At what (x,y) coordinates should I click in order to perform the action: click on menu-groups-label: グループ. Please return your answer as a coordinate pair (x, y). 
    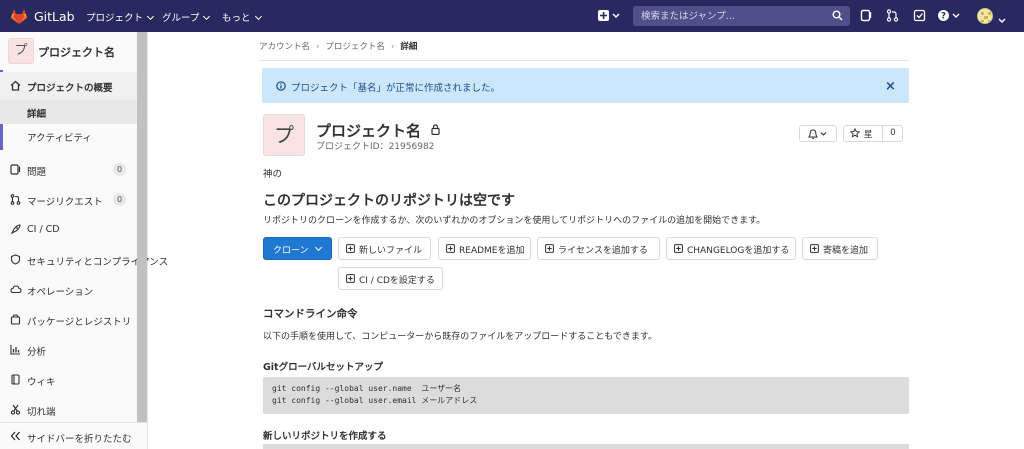
    Looking at the image, I should click on (181, 18).